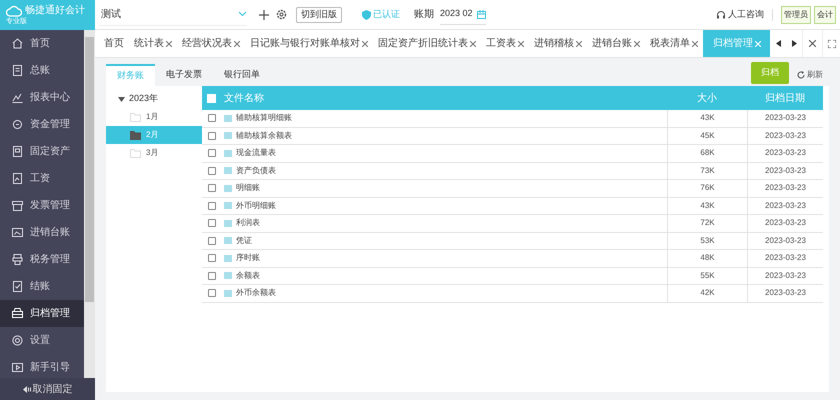  What do you see at coordinates (707, 223) in the screenshot?
I see `table-cell: 72K` at bounding box center [707, 223].